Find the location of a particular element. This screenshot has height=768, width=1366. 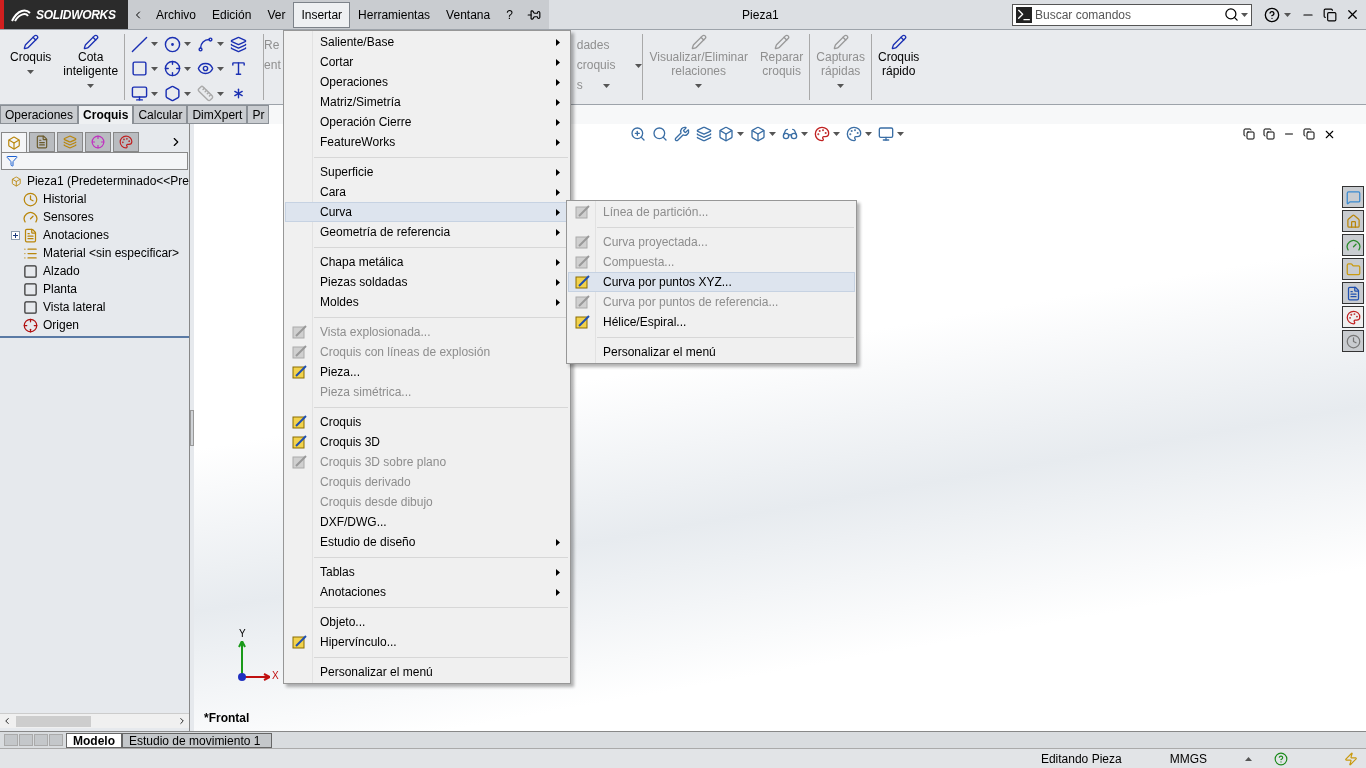

menu-item: Superficie is located at coordinates (427, 172).